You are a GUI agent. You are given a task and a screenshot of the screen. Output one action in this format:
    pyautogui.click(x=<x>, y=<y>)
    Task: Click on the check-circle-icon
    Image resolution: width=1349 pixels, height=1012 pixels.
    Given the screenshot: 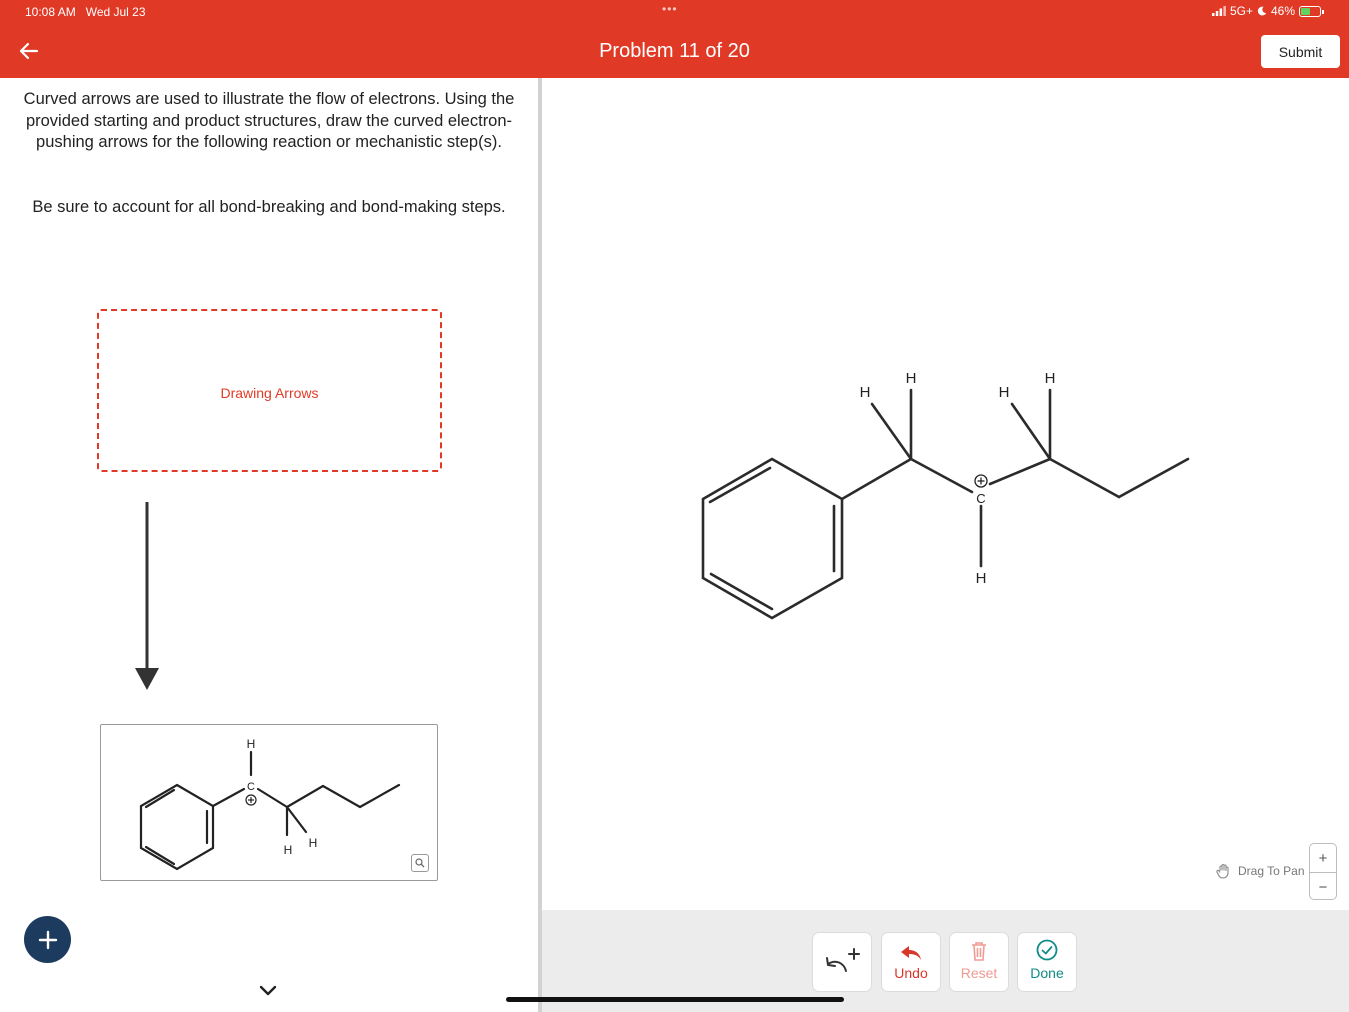 What is the action you would take?
    pyautogui.click(x=1047, y=950)
    